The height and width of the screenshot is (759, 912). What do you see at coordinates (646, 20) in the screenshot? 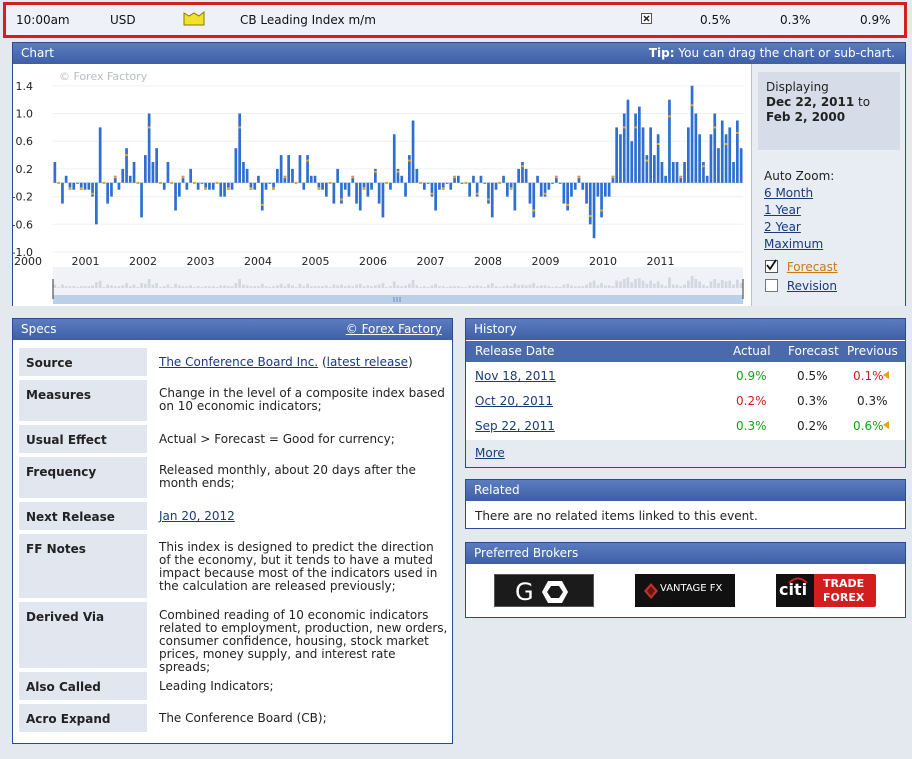
I see `close-detail-icon` at bounding box center [646, 20].